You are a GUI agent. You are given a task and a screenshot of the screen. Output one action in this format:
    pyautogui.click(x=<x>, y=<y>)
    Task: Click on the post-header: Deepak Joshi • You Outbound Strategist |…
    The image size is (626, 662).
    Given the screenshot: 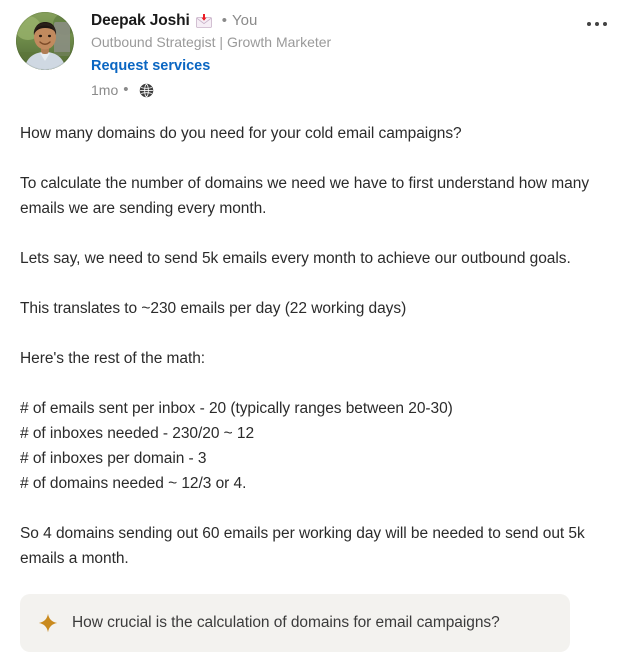 What is the action you would take?
    pyautogui.click(x=313, y=49)
    